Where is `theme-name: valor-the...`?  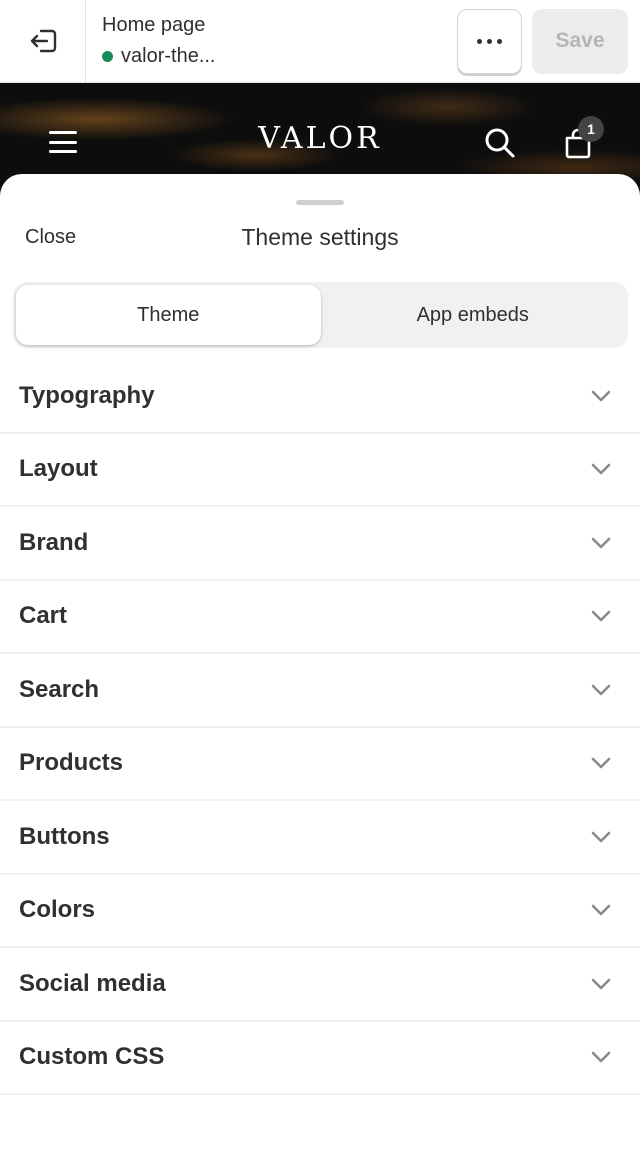
theme-name: valor-the... is located at coordinates (168, 56).